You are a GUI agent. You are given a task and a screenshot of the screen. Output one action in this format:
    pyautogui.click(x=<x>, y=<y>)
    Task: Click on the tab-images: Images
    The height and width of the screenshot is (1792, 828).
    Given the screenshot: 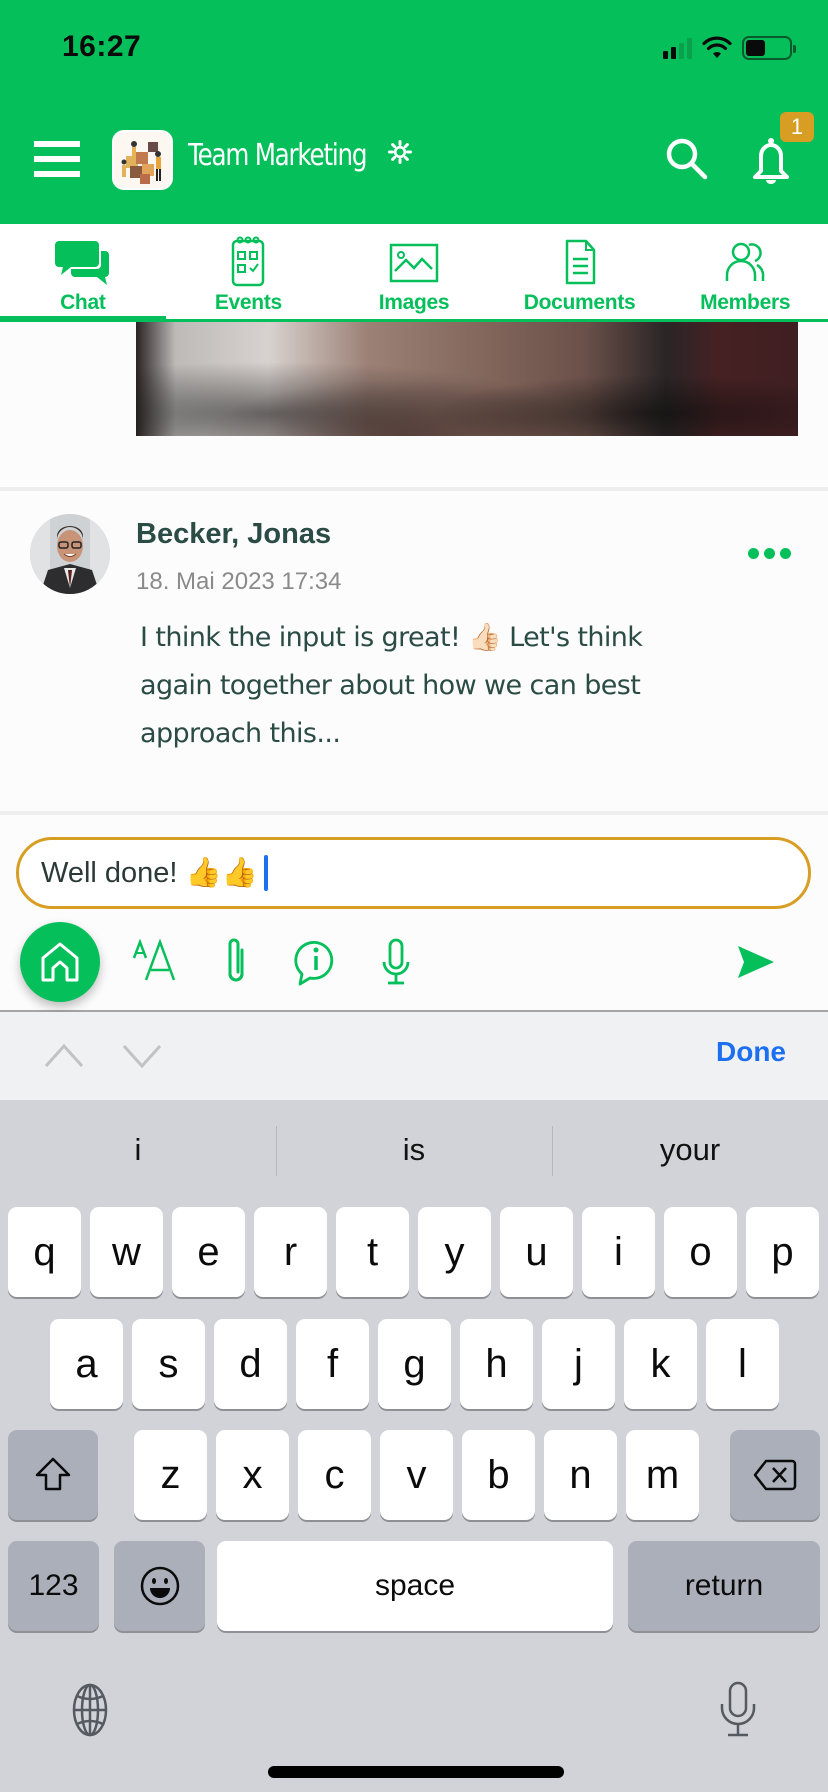 What is the action you would take?
    pyautogui.click(x=414, y=271)
    